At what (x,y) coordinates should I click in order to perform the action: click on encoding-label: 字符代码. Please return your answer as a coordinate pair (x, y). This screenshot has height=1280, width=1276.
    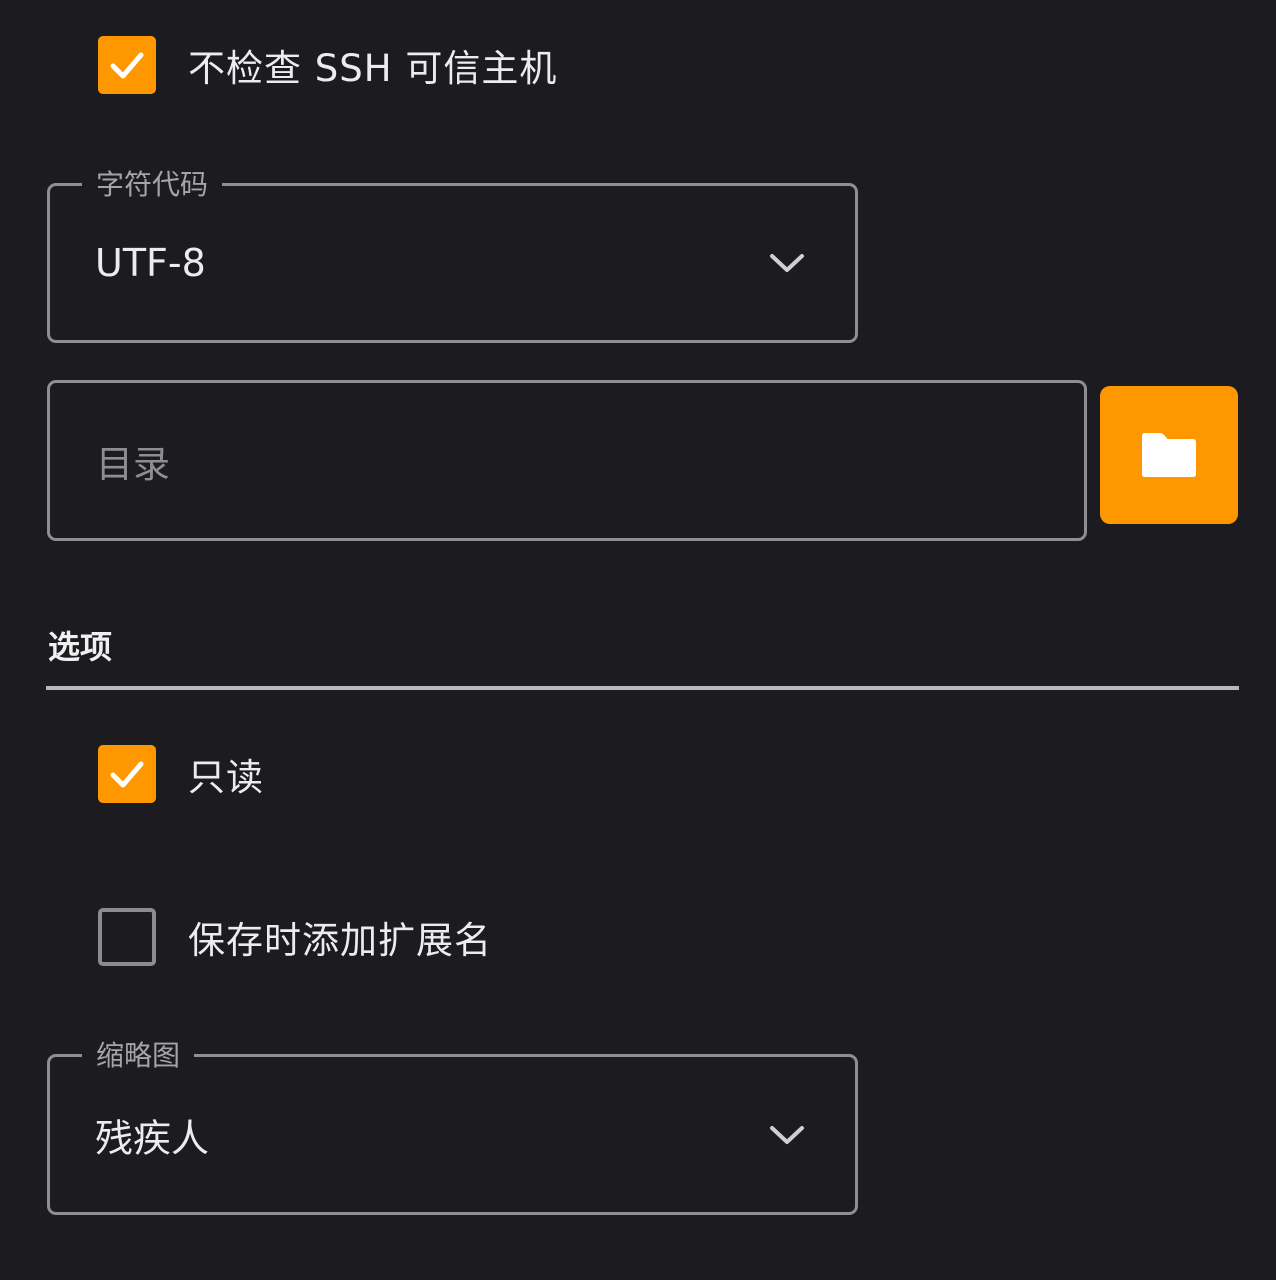
    Looking at the image, I should click on (152, 185).